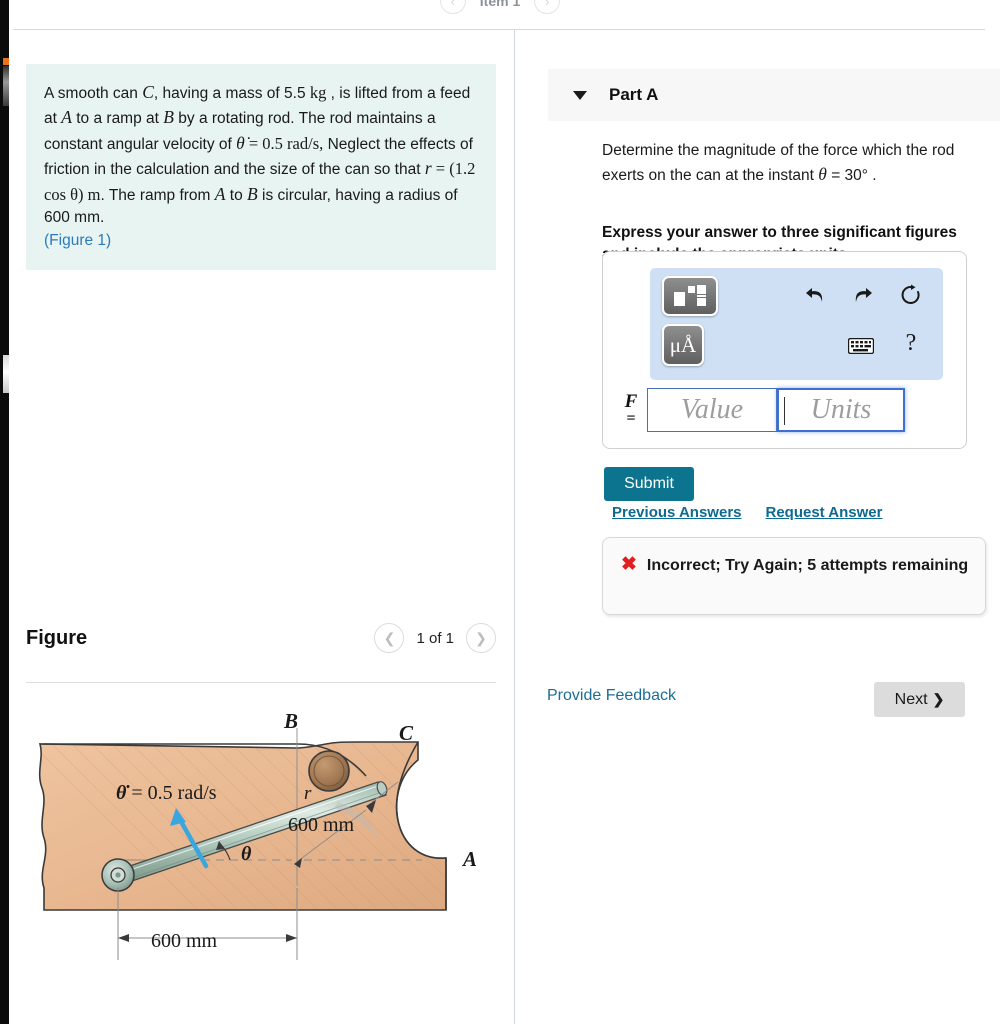 The height and width of the screenshot is (1024, 1000). What do you see at coordinates (851, 175) in the screenshot?
I see `question-text-b: = 30° .` at bounding box center [851, 175].